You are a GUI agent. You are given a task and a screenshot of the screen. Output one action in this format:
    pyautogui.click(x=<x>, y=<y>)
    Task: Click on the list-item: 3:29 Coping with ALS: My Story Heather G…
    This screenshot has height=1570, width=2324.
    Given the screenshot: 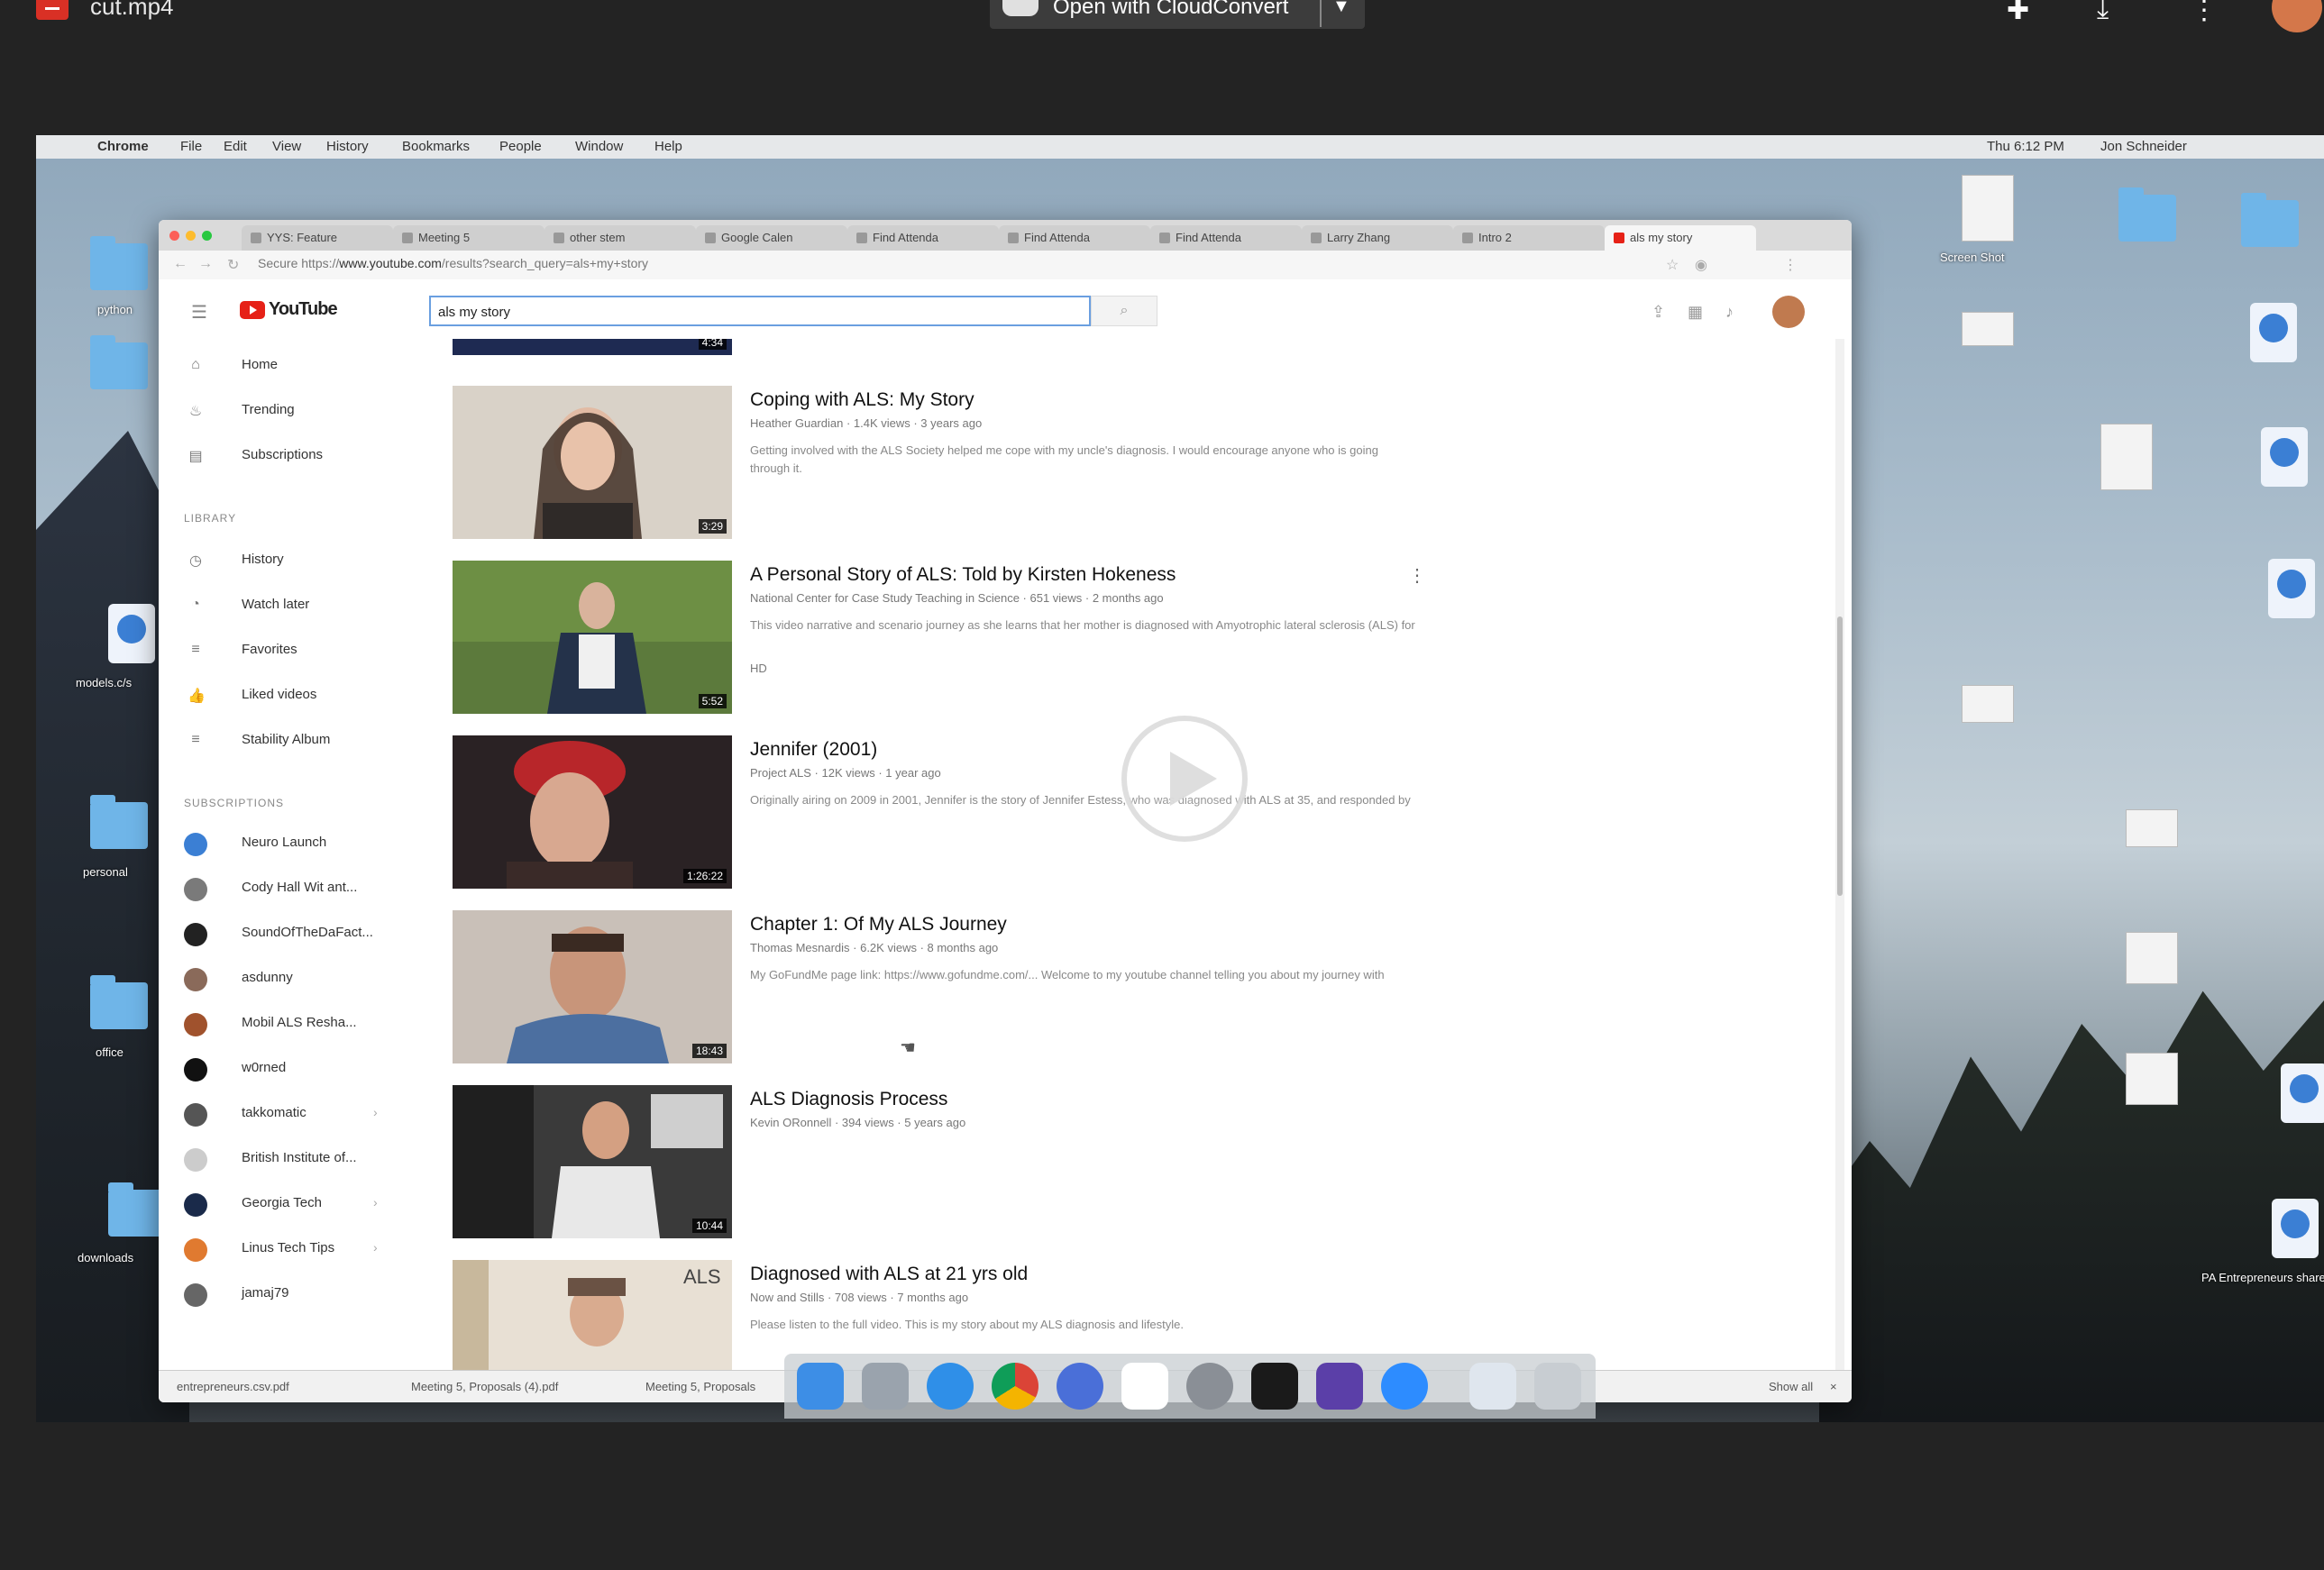 What is the action you would take?
    pyautogui.click(x=948, y=462)
    